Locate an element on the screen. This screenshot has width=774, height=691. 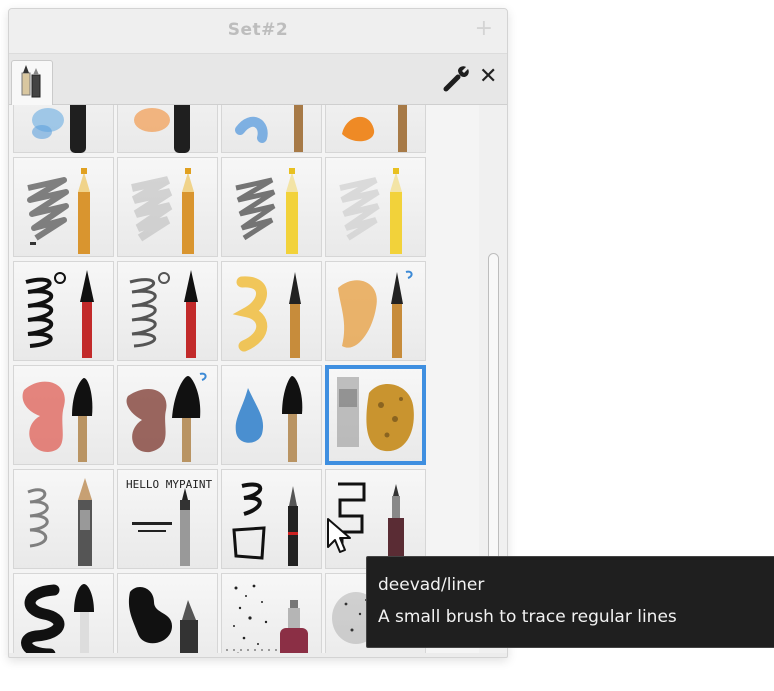
wrench-icon is located at coordinates (456, 79).